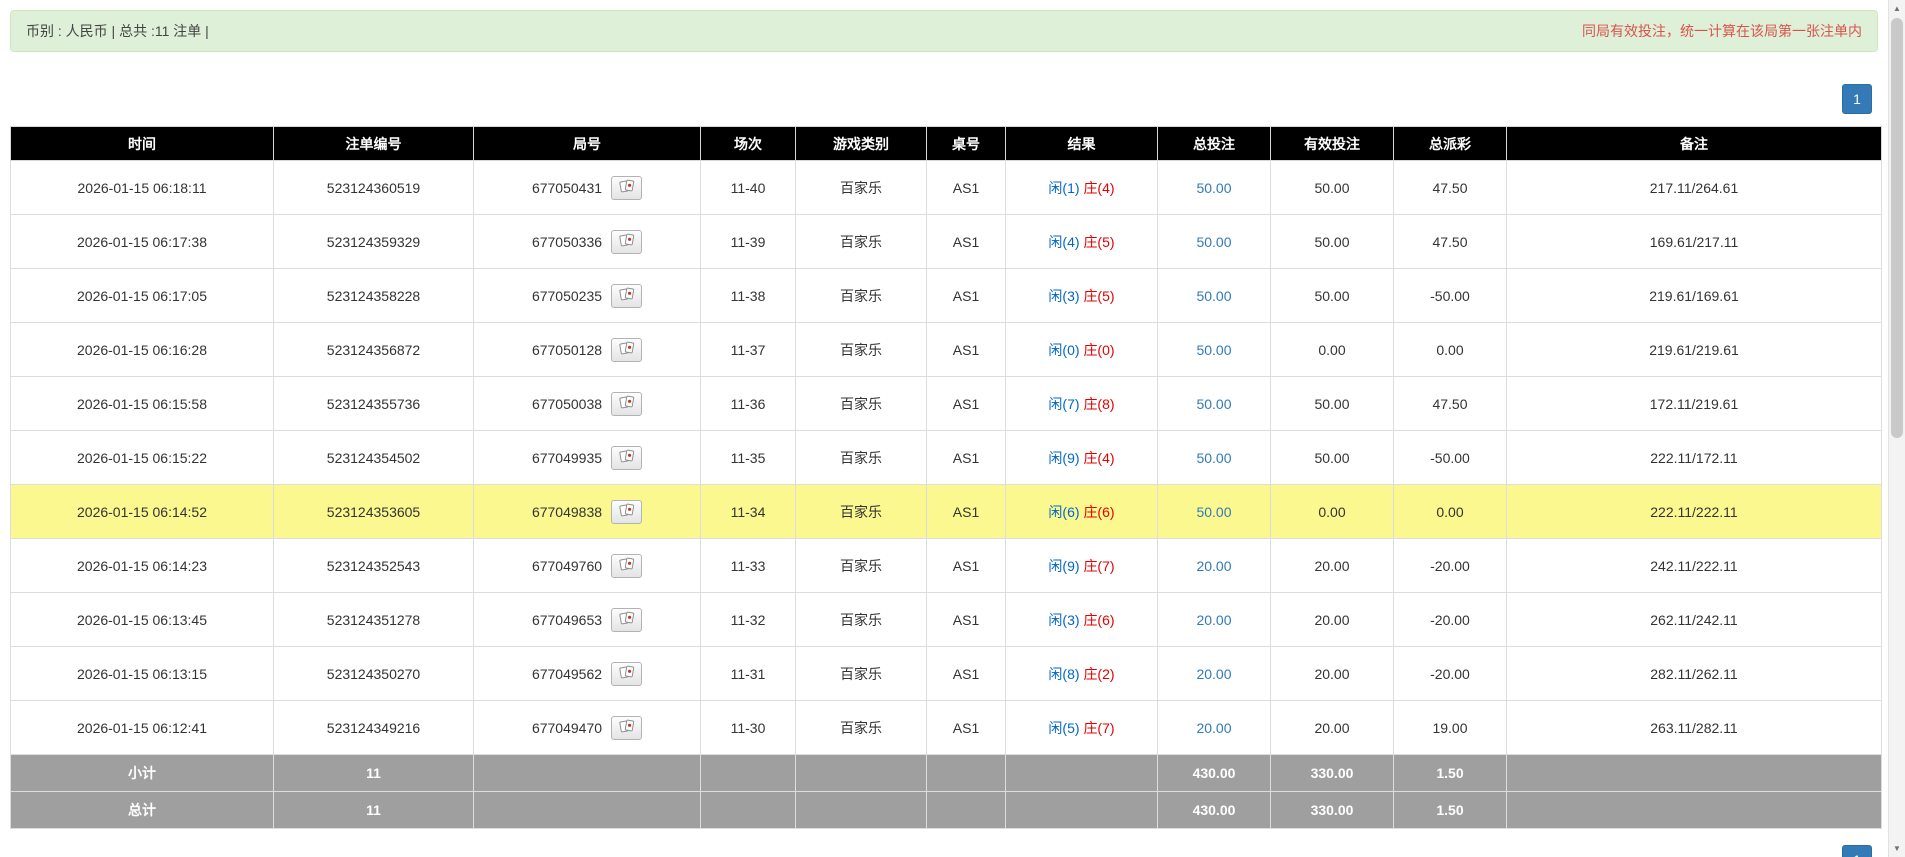 The width and height of the screenshot is (1905, 857). What do you see at coordinates (1332, 143) in the screenshot?
I see `column-header: 有效投注` at bounding box center [1332, 143].